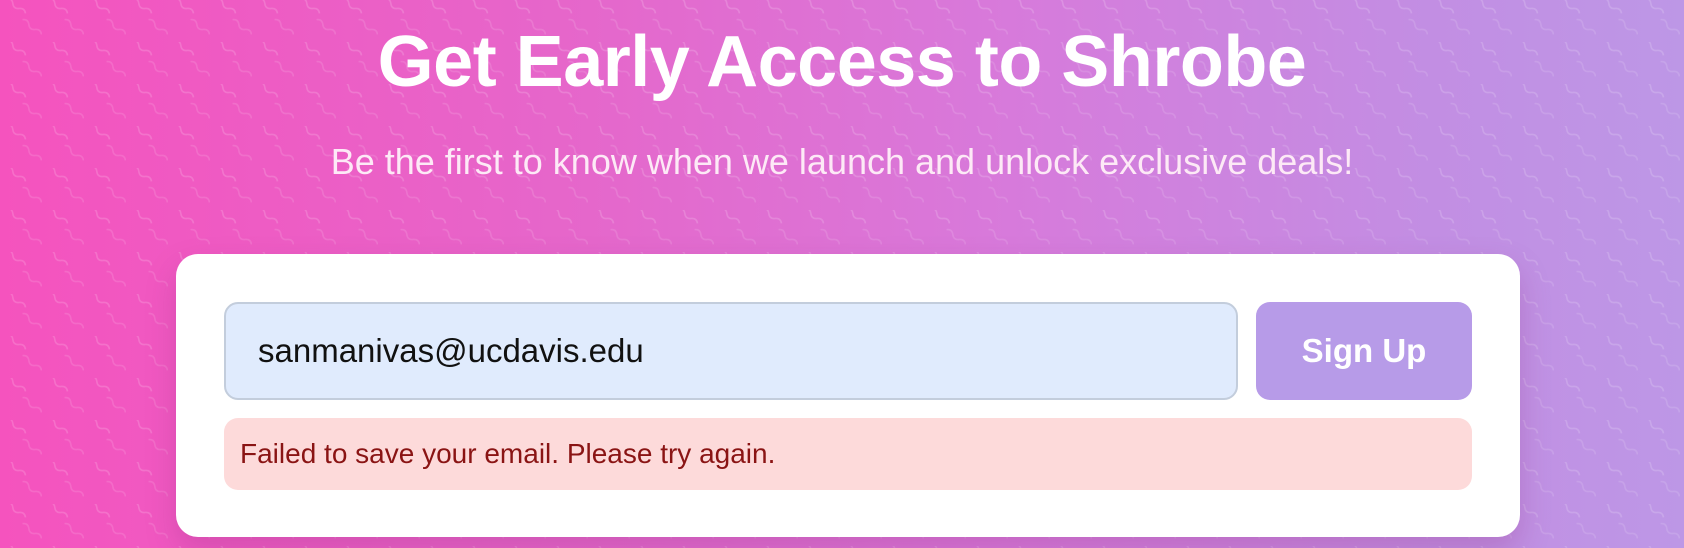 The image size is (1684, 548). I want to click on page-title: Get Early Access to Shrobe, so click(842, 62).